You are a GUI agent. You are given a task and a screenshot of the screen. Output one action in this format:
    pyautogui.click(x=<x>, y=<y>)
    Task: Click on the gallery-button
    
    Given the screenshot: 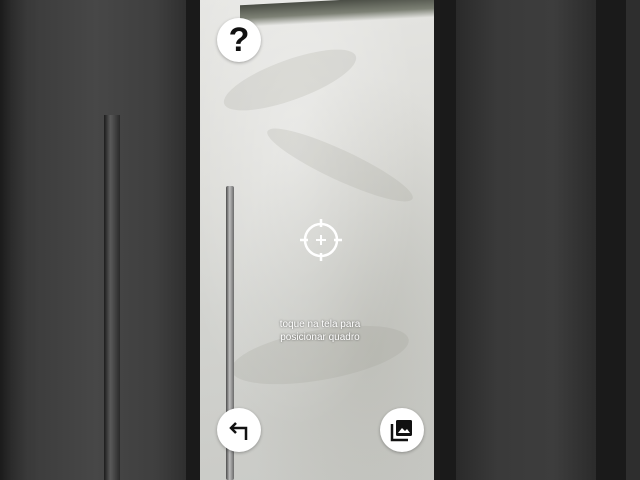 What is the action you would take?
    pyautogui.click(x=402, y=430)
    